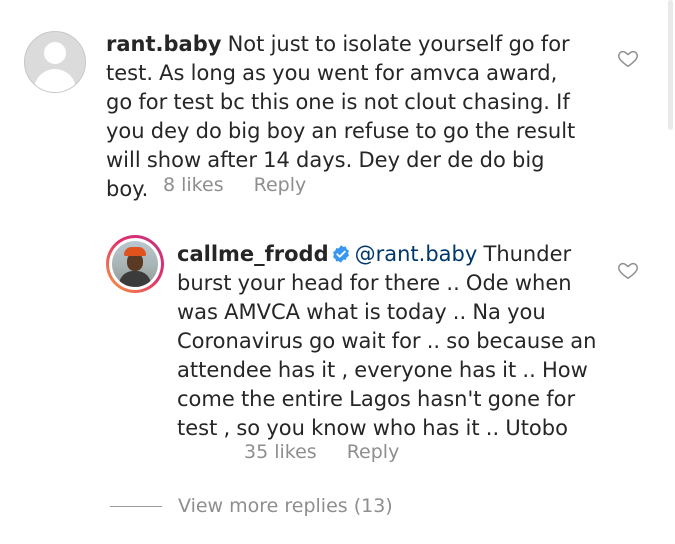 The height and width of the screenshot is (544, 675). What do you see at coordinates (280, 185) in the screenshot?
I see `comment-reply-button: Reply` at bounding box center [280, 185].